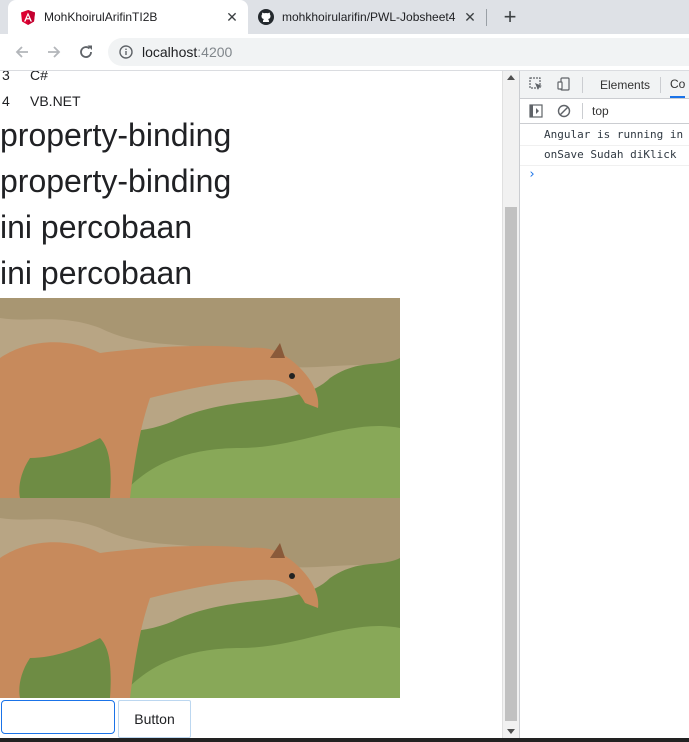  Describe the element at coordinates (486, 17) in the screenshot. I see `tab-divider` at that location.